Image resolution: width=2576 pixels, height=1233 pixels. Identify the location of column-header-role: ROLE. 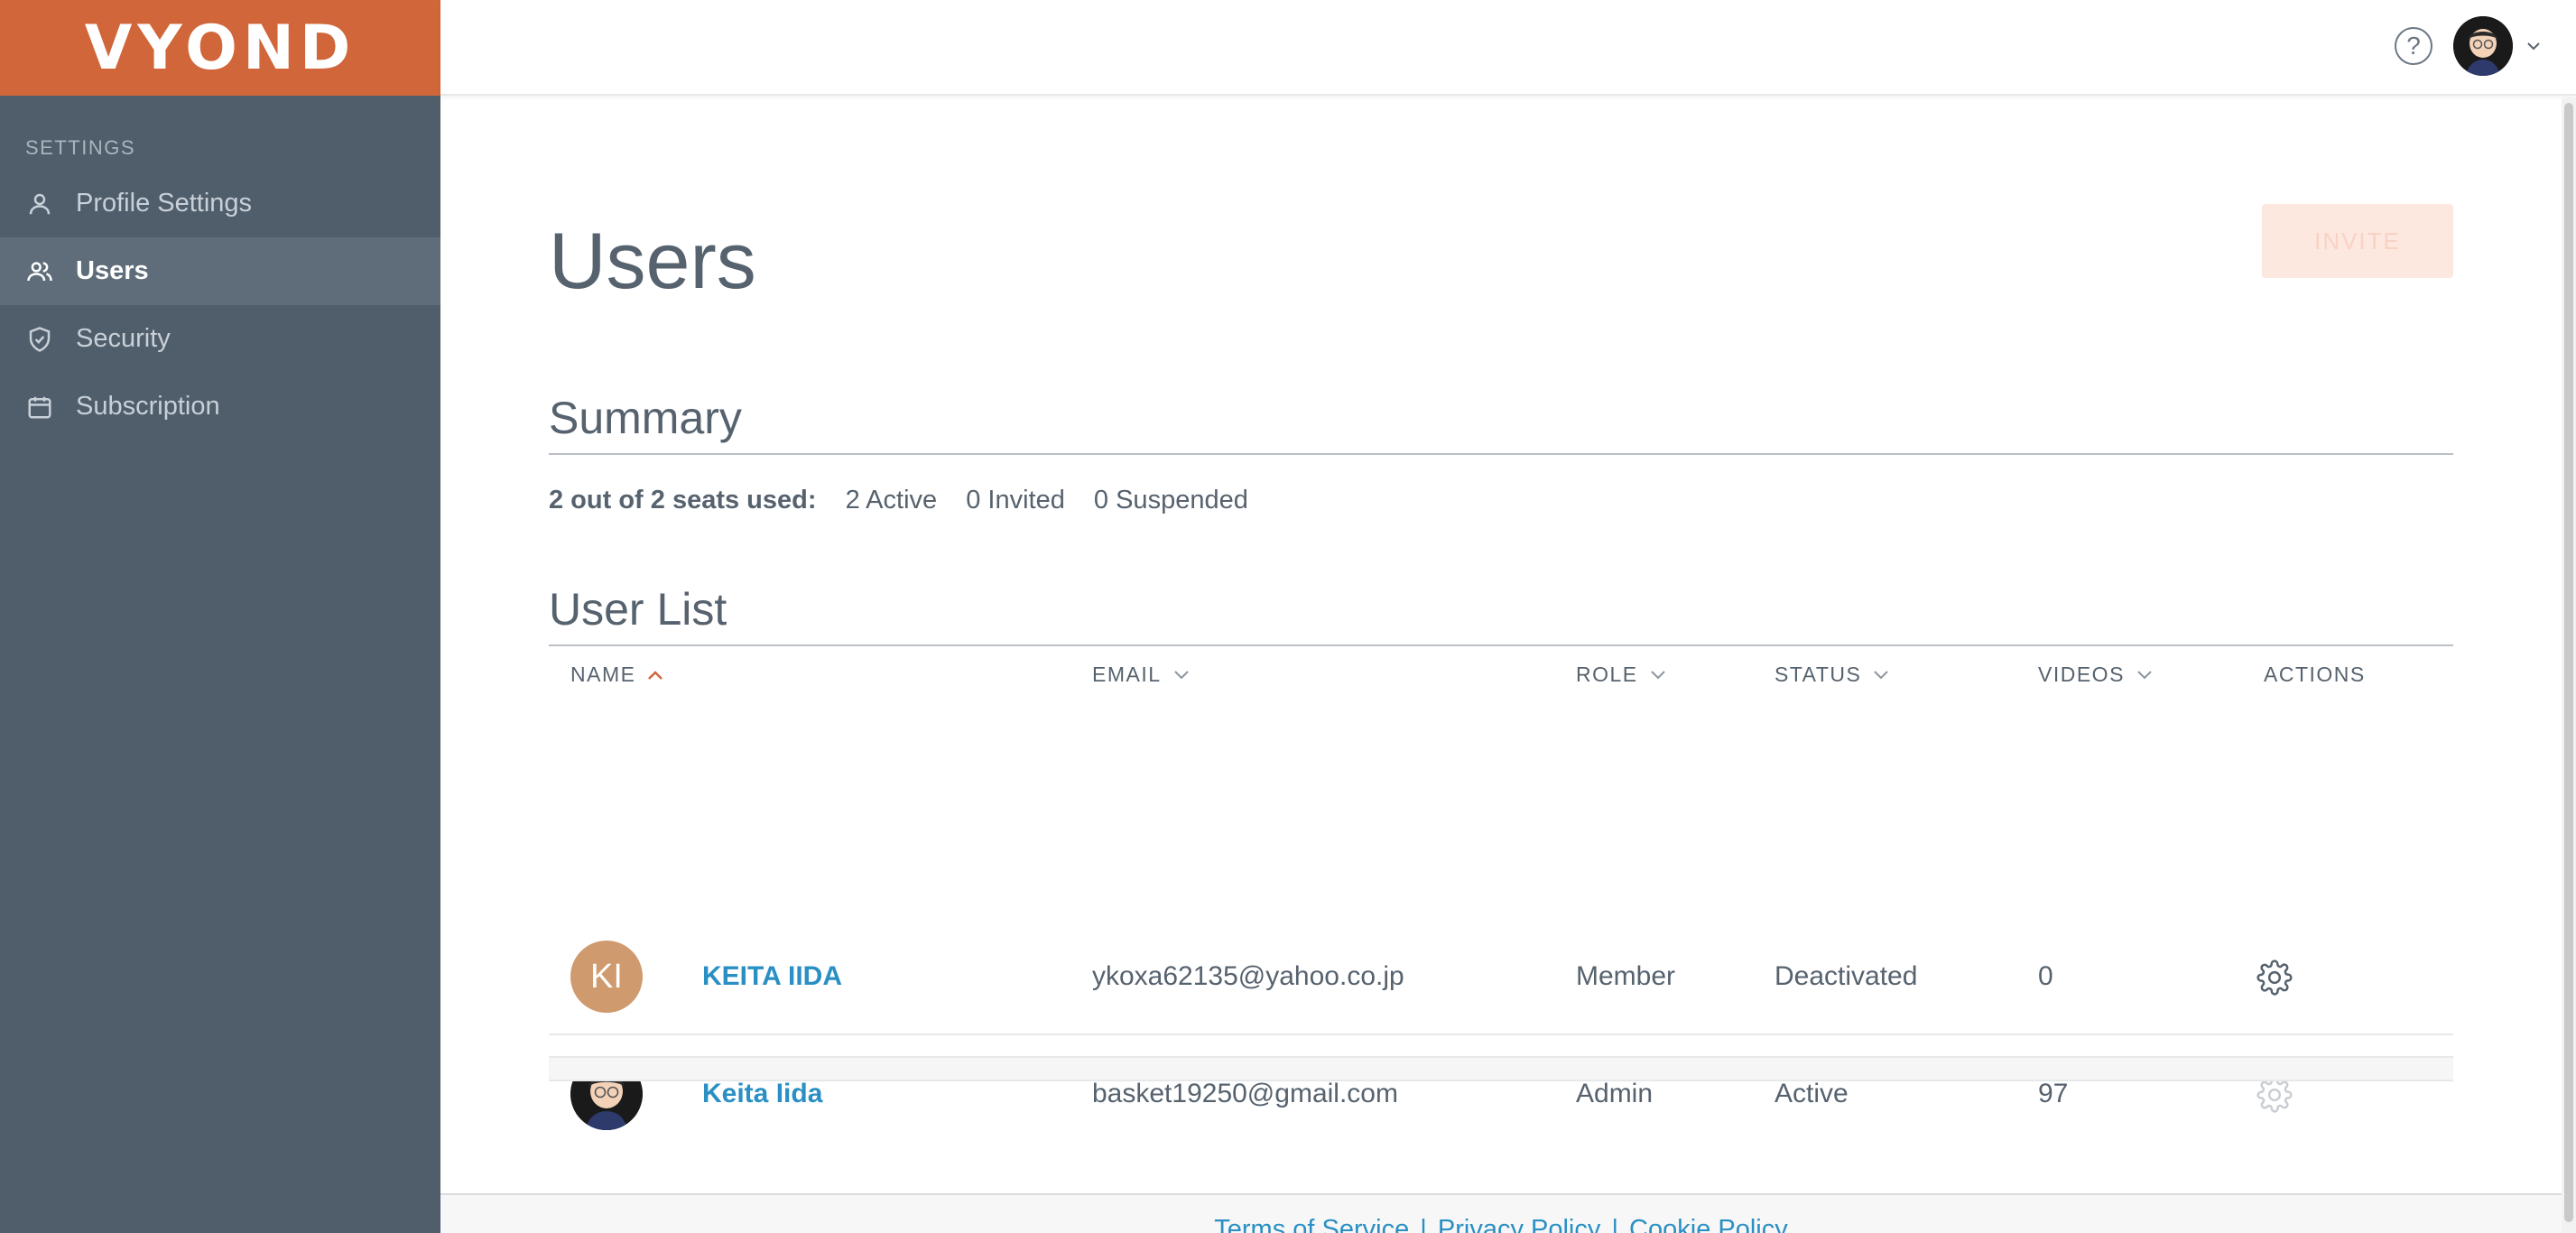
(1621, 675).